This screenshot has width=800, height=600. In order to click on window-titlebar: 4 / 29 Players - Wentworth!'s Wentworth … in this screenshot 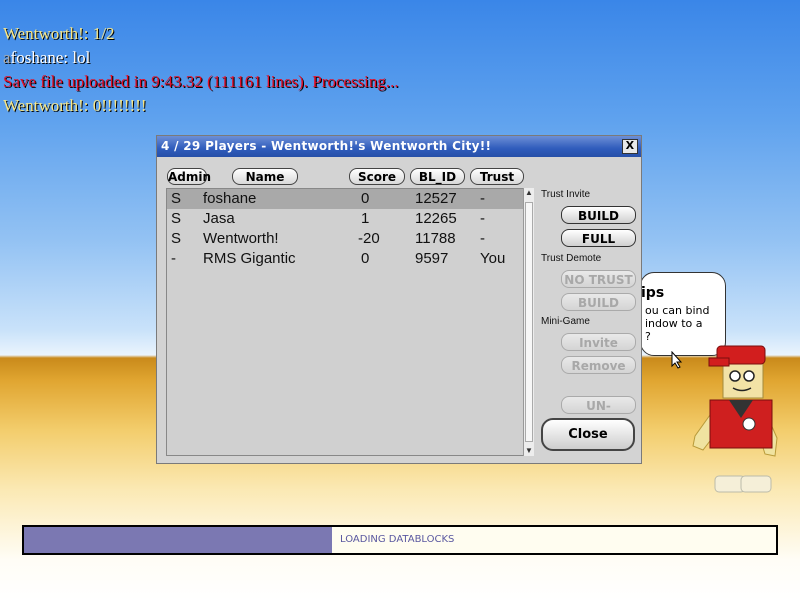, I will do `click(399, 146)`.